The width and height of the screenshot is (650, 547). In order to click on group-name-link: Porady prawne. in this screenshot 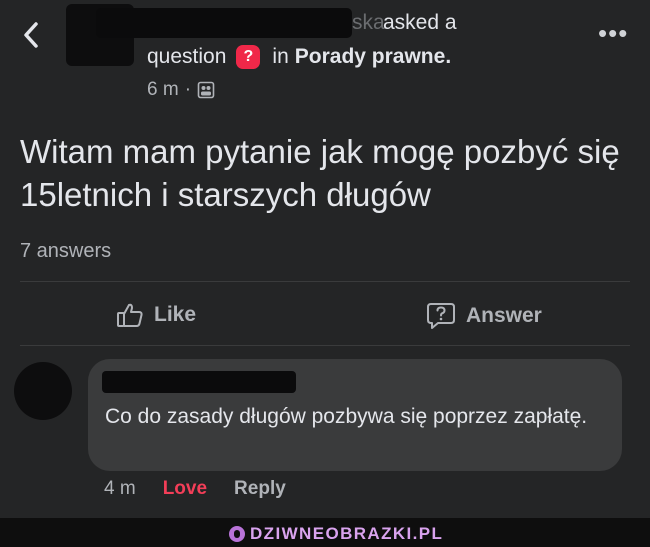, I will do `click(373, 57)`.